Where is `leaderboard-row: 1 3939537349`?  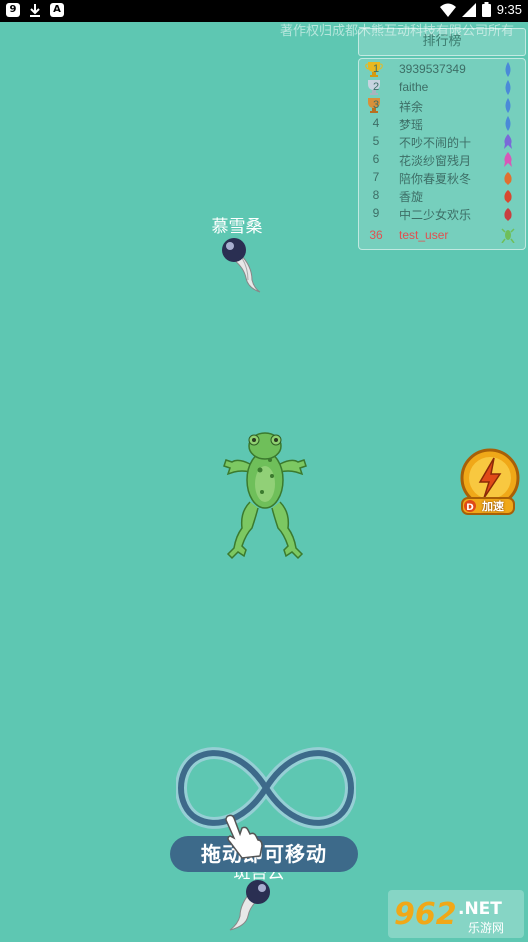 leaderboard-row: 1 3939537349 is located at coordinates (442, 70).